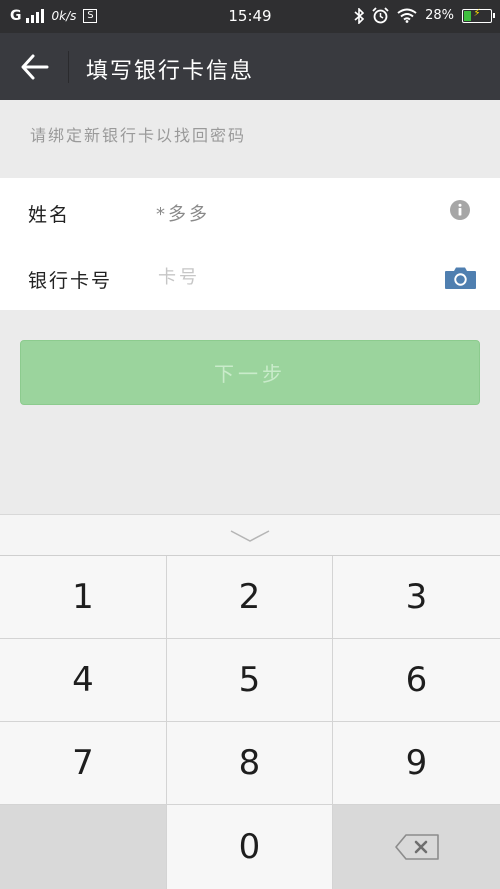 This screenshot has height=889, width=500. What do you see at coordinates (83, 847) in the screenshot?
I see `key-blank` at bounding box center [83, 847].